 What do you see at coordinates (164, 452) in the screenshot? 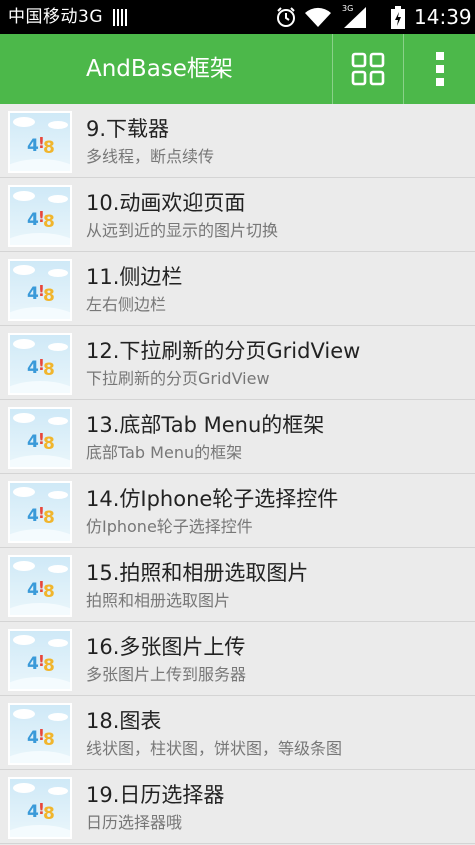
I see `list-item-subtitle: 底部Tab Menu的框架` at bounding box center [164, 452].